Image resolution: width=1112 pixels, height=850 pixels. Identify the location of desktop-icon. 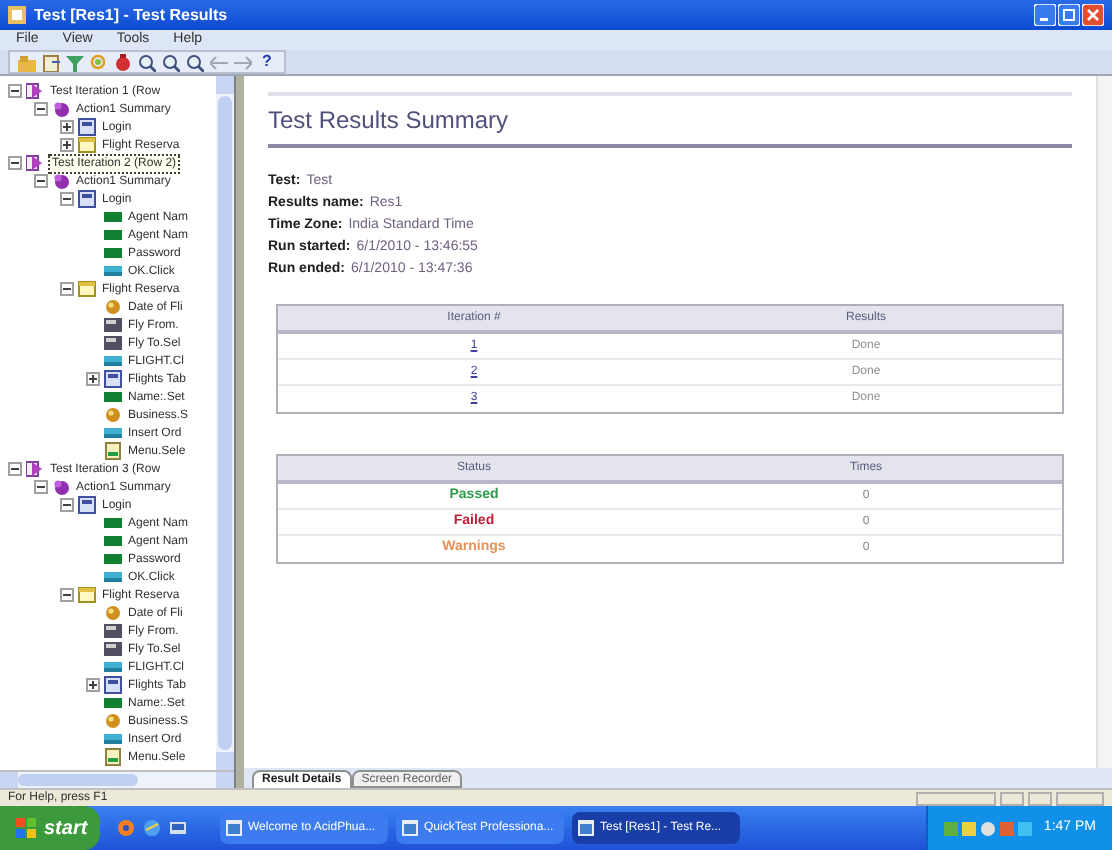
(178, 828).